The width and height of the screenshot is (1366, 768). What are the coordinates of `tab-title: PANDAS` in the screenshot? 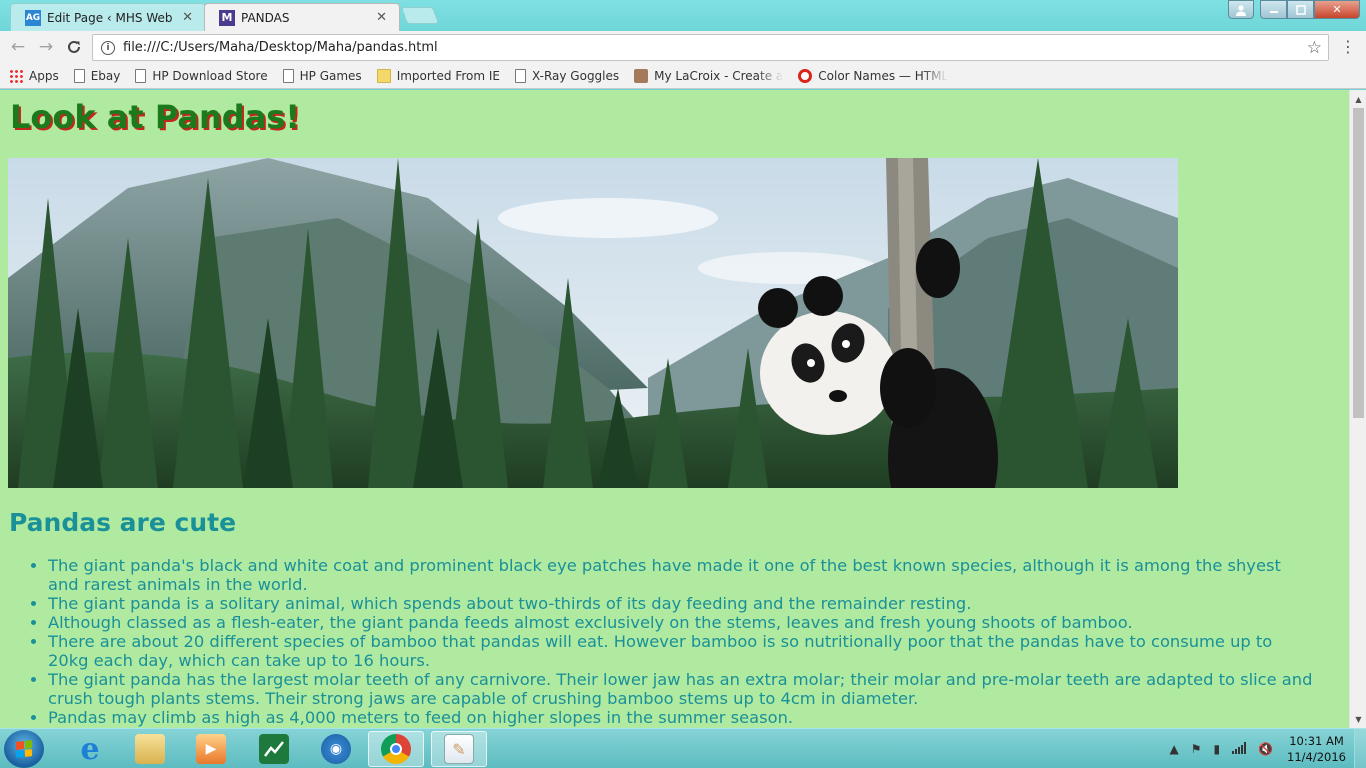 It's located at (265, 17).